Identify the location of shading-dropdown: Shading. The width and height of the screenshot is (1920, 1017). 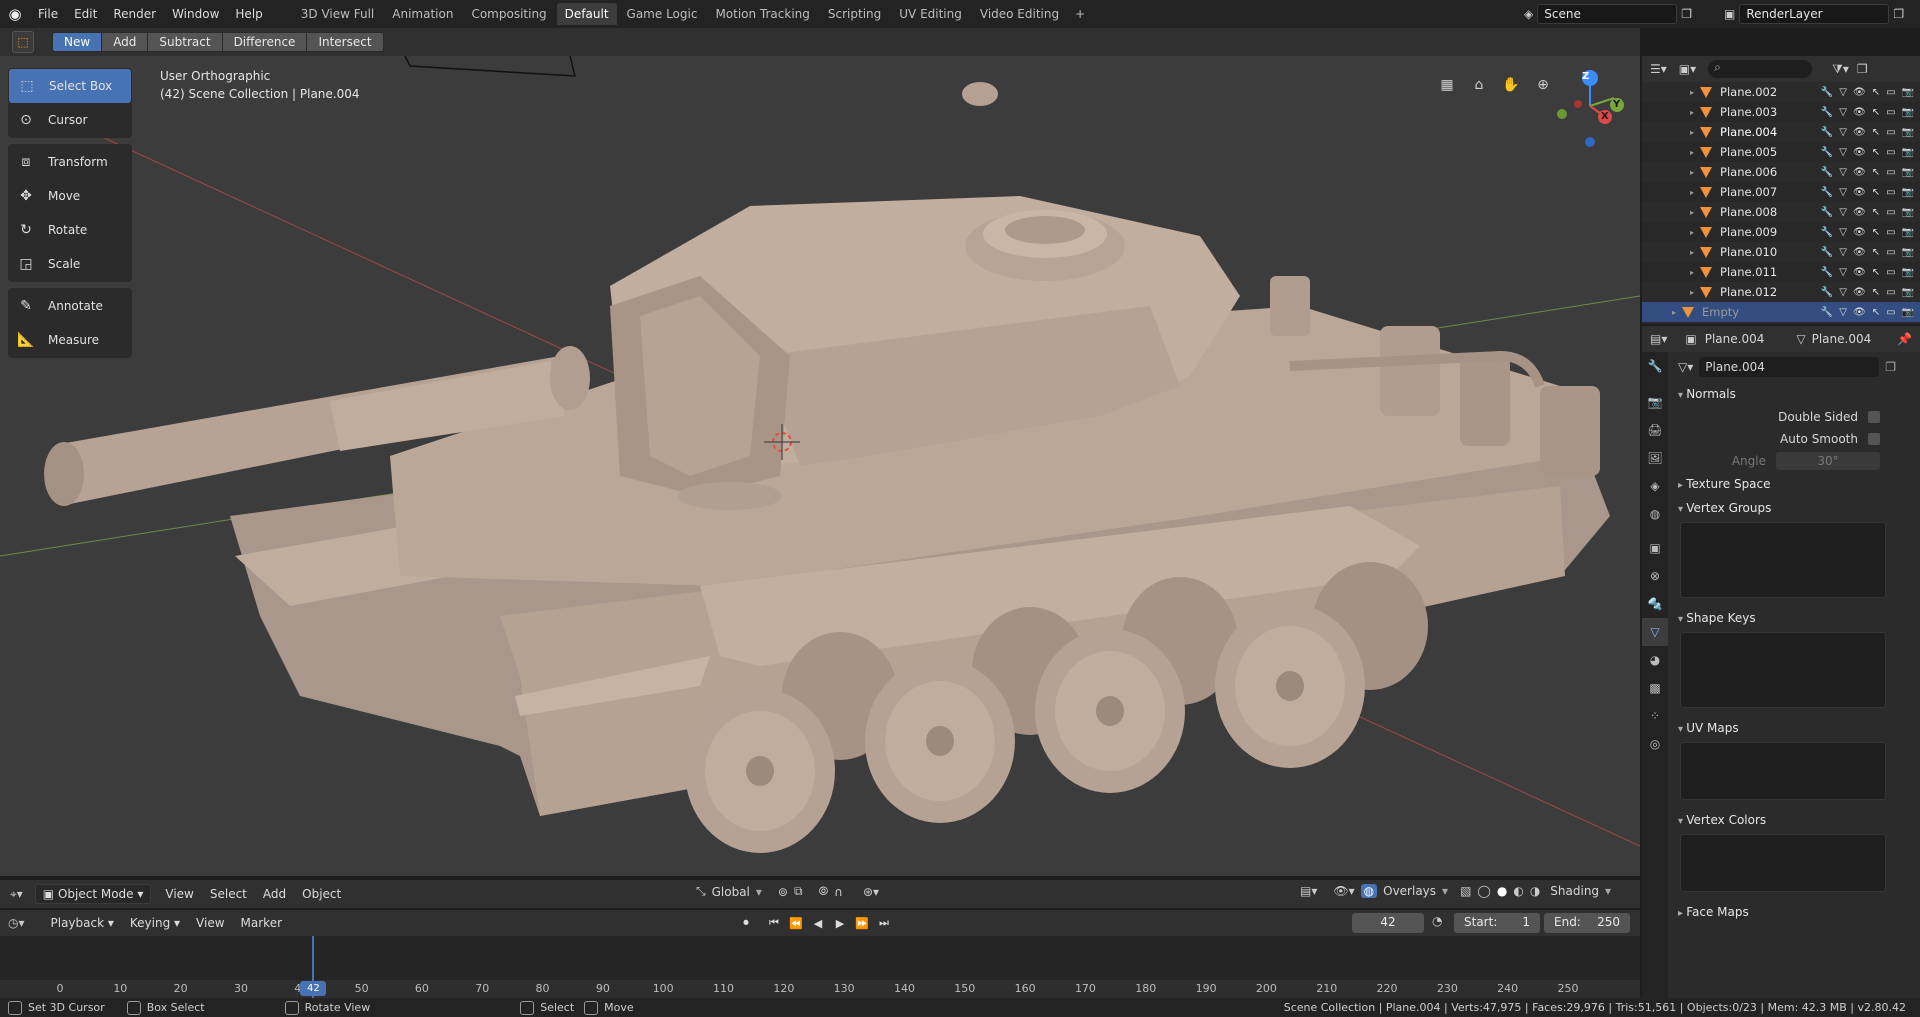
(1574, 891).